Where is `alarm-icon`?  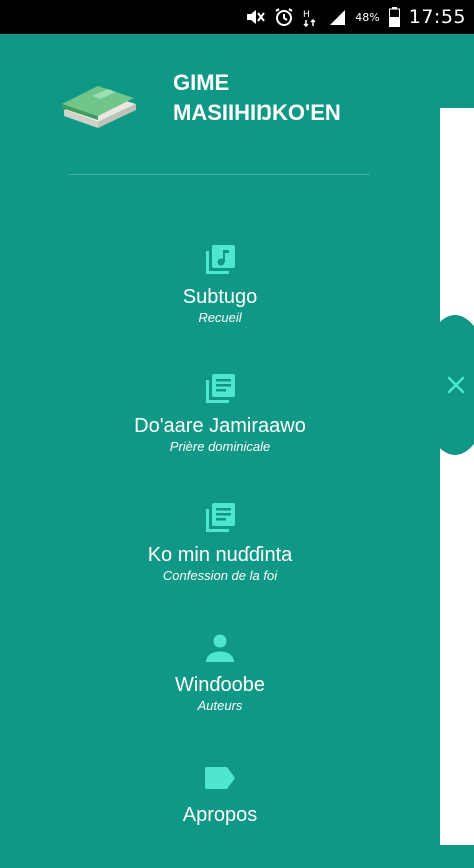
alarm-icon is located at coordinates (284, 17).